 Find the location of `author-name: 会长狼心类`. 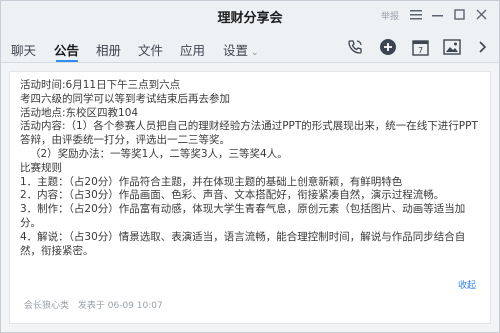

author-name: 会长狼心类 is located at coordinates (46, 306).